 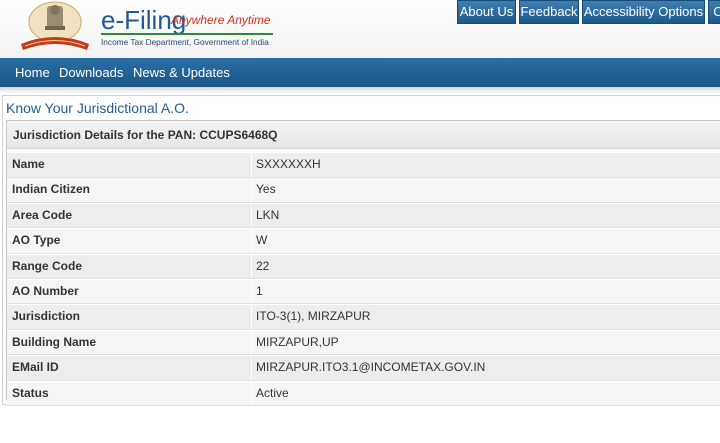 What do you see at coordinates (363, 165) in the screenshot?
I see `table-row: Name SXXXXXXH` at bounding box center [363, 165].